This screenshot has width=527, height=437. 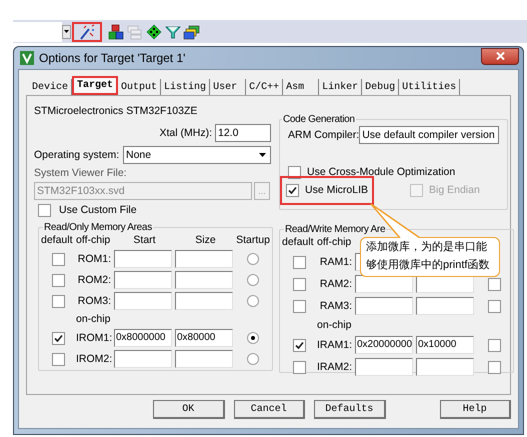 What do you see at coordinates (98, 227) in the screenshot?
I see `group-title: Read/Only Memory Areas` at bounding box center [98, 227].